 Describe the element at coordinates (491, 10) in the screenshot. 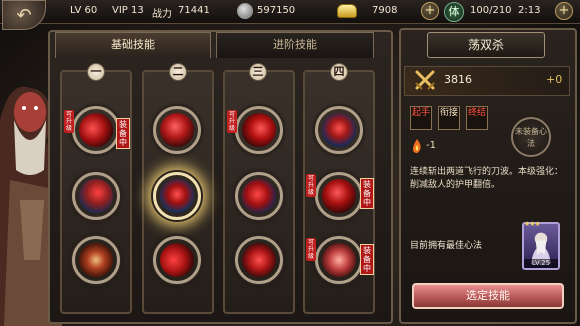

I see `stamina-value: 100/210` at that location.